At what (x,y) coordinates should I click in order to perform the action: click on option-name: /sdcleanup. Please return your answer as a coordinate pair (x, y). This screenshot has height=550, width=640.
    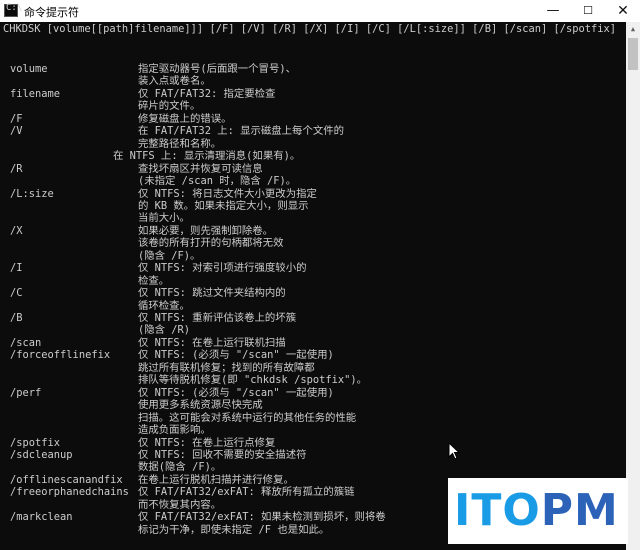
    Looking at the image, I should click on (41, 455).